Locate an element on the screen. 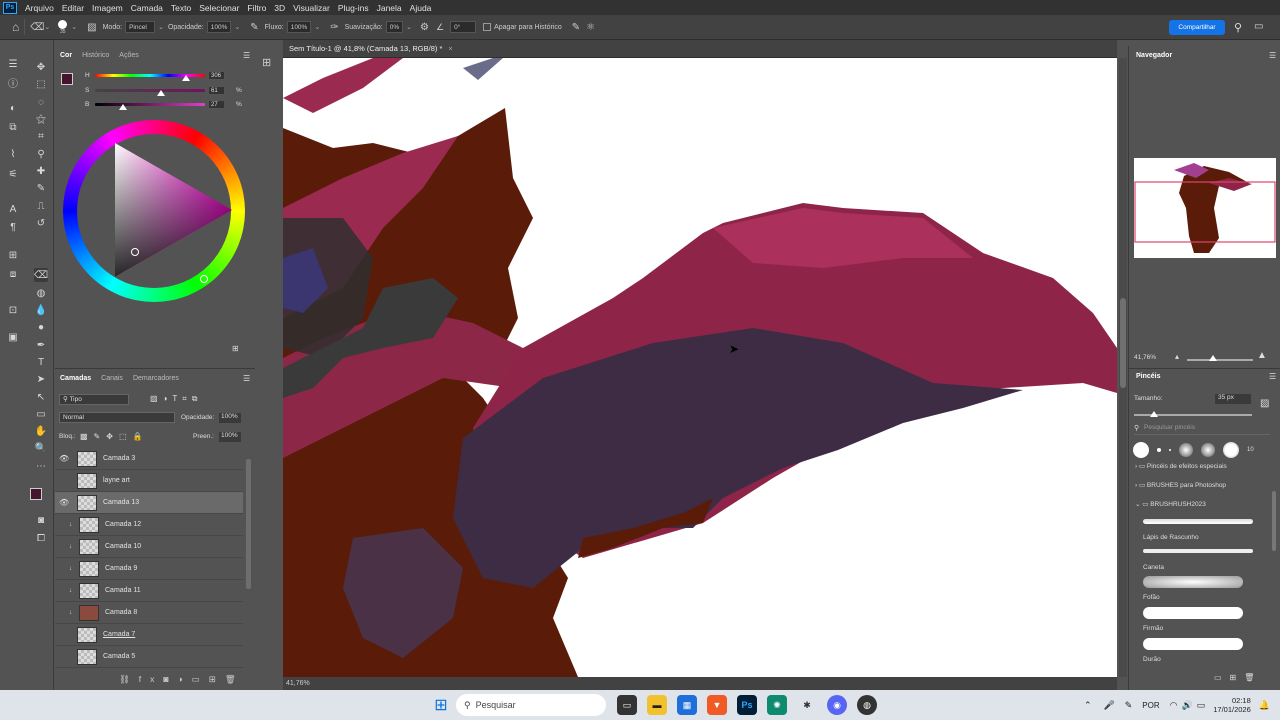 The height and width of the screenshot is (720, 1280). menu-texto: Texto is located at coordinates (181, 8).